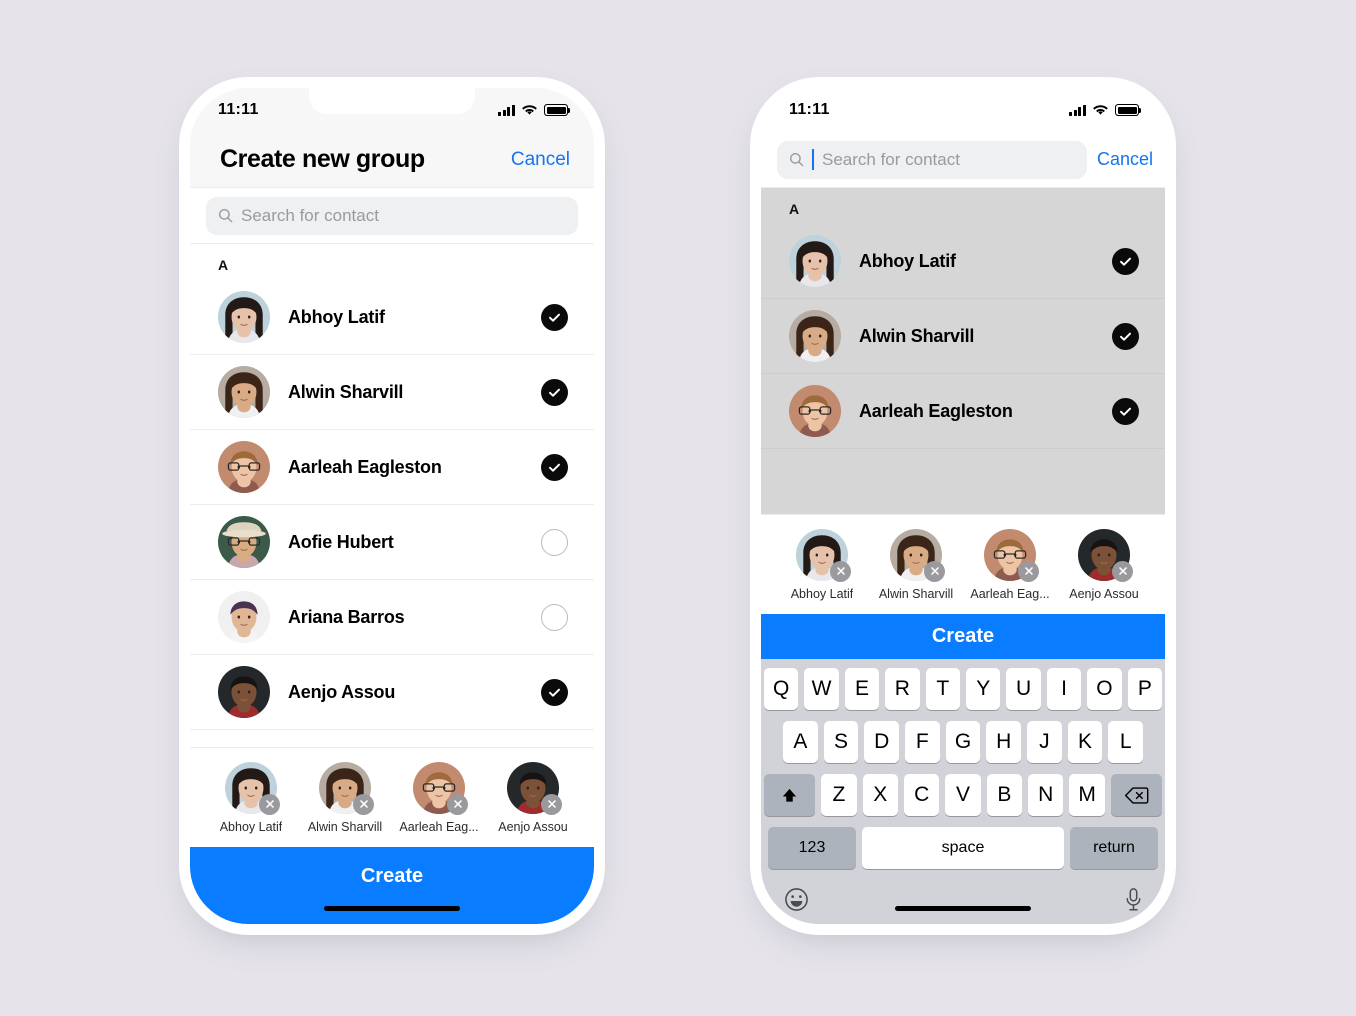 This screenshot has width=1356, height=1016. What do you see at coordinates (841, 742) in the screenshot?
I see `key-s: S` at bounding box center [841, 742].